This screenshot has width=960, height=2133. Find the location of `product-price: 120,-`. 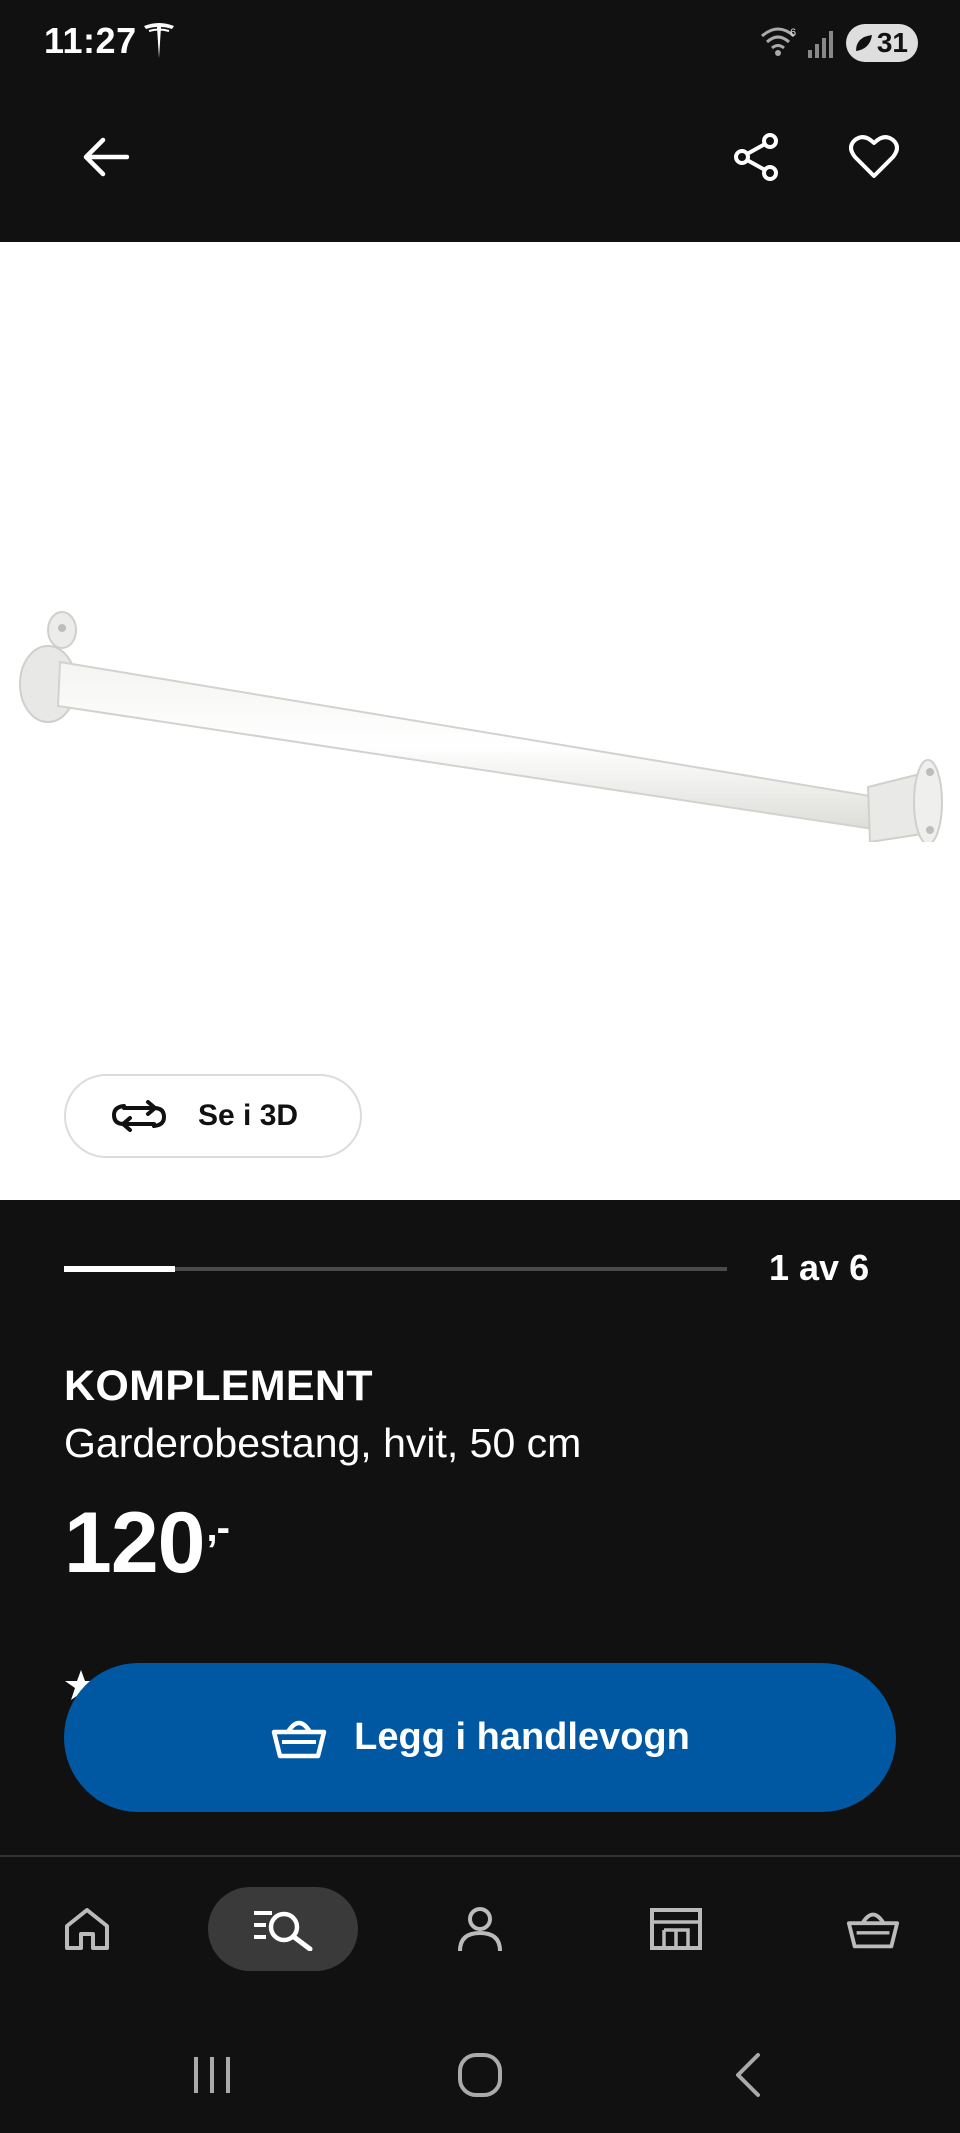

product-price: 120,- is located at coordinates (147, 1543).